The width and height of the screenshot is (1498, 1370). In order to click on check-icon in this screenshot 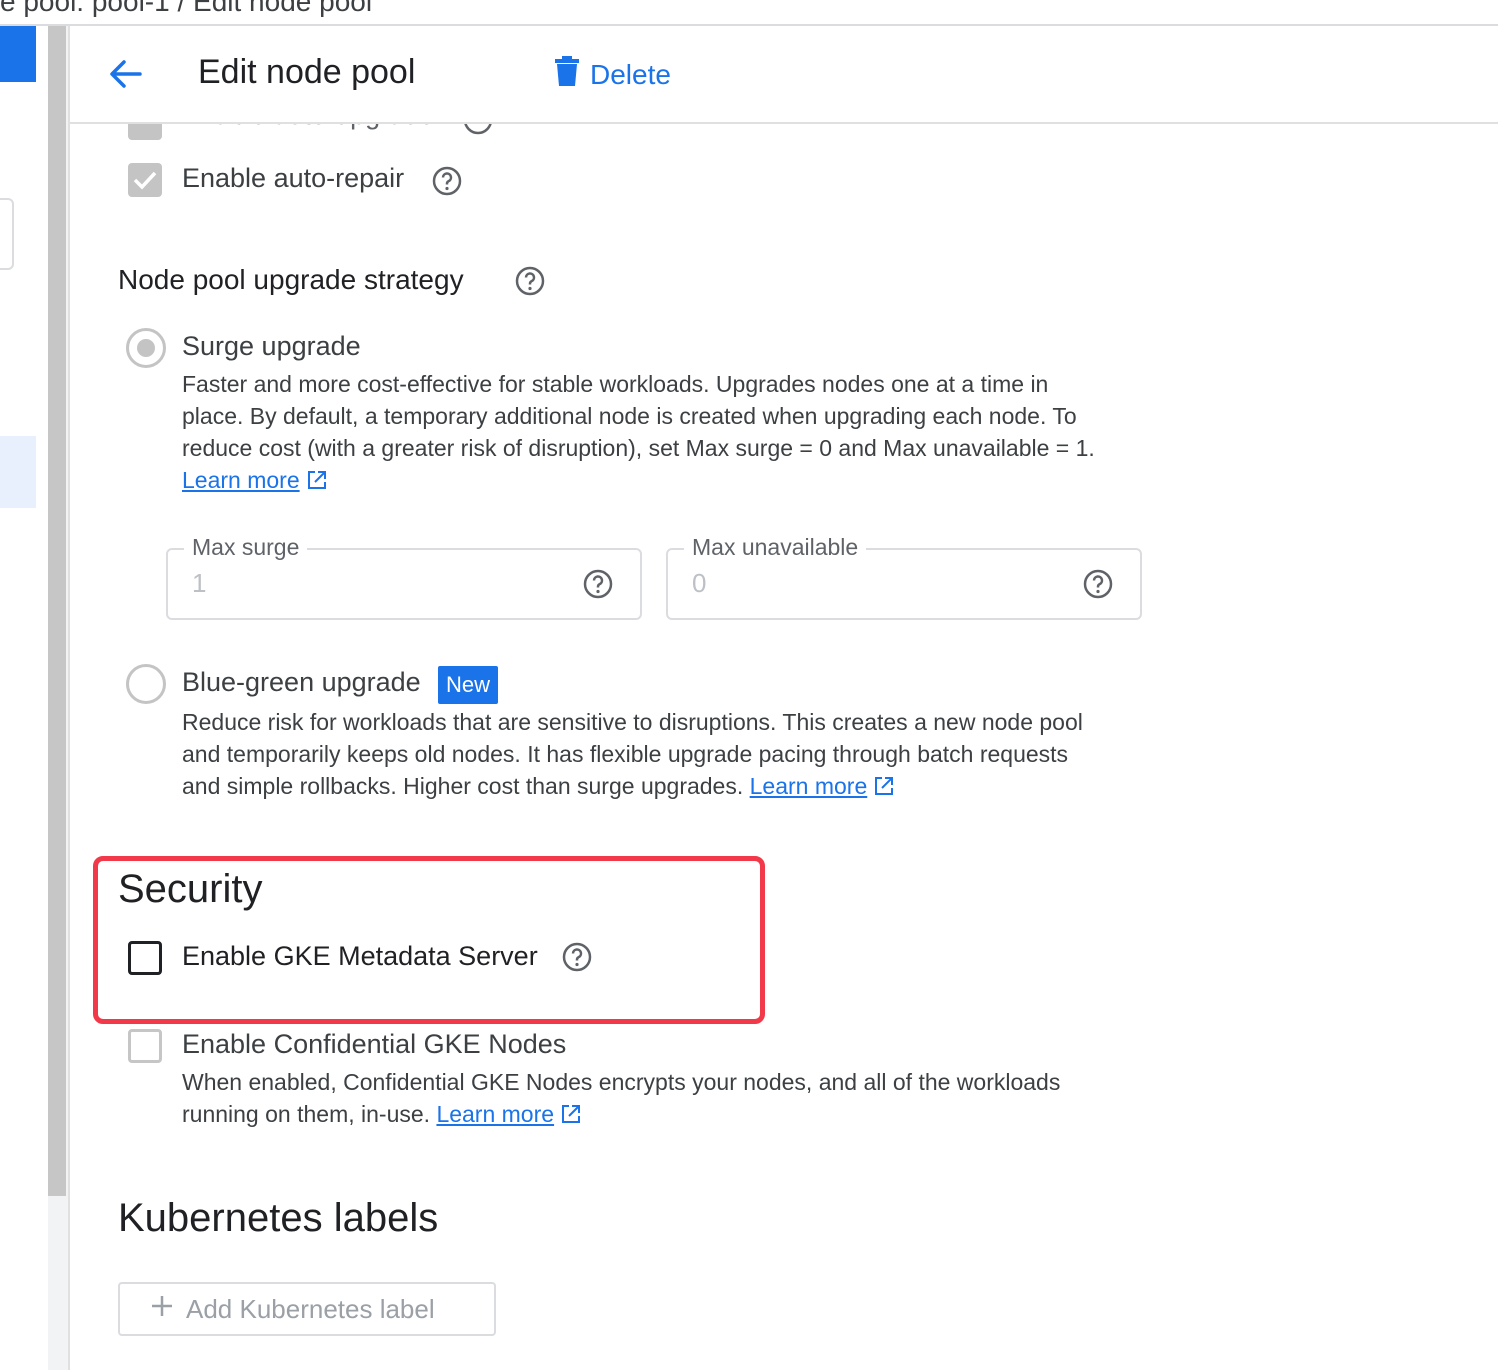, I will do `click(145, 180)`.